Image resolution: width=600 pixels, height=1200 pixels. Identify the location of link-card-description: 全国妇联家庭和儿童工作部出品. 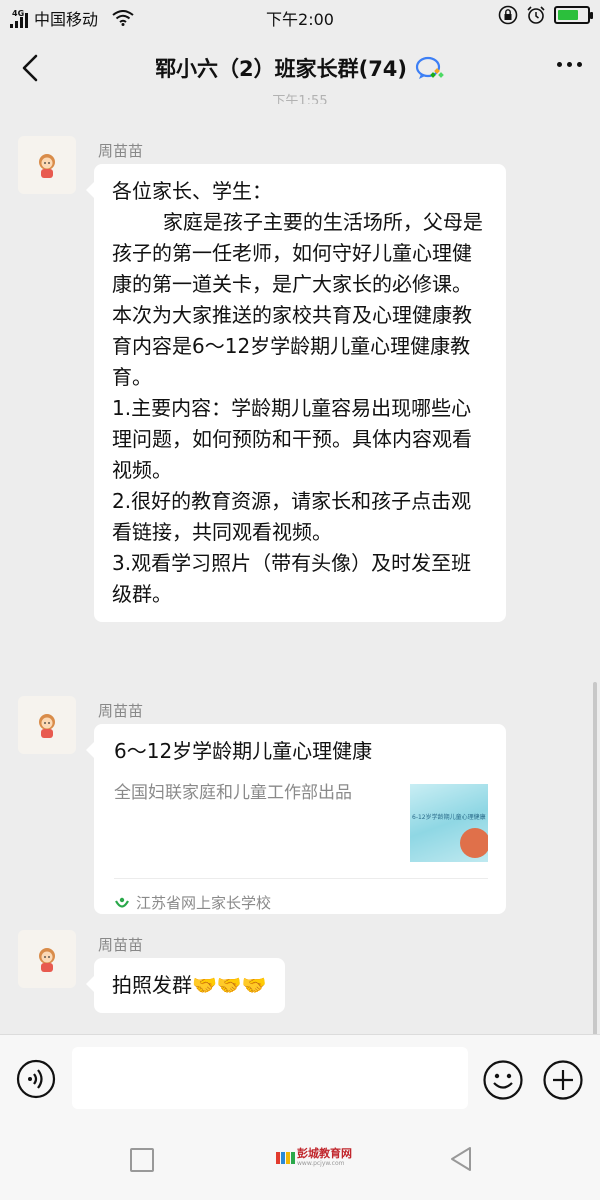
(233, 793).